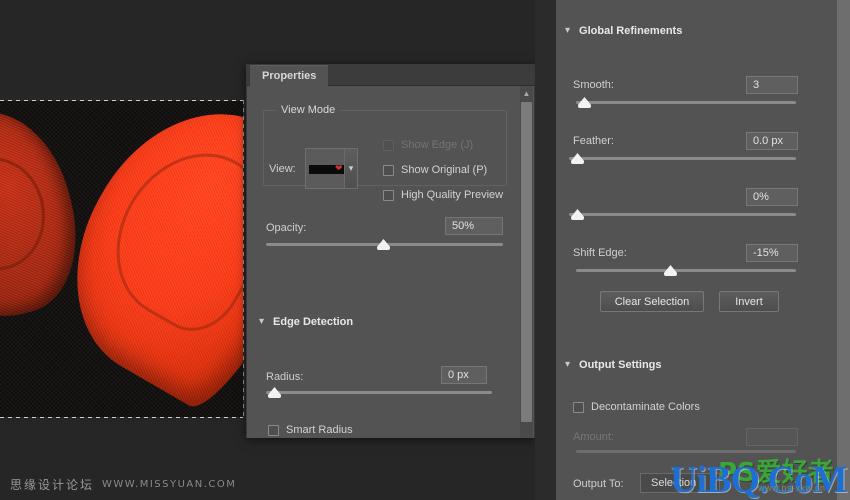 This screenshot has height=500, width=850. Describe the element at coordinates (388, 195) in the screenshot. I see `checkbox-high-quality-preview-box` at that location.